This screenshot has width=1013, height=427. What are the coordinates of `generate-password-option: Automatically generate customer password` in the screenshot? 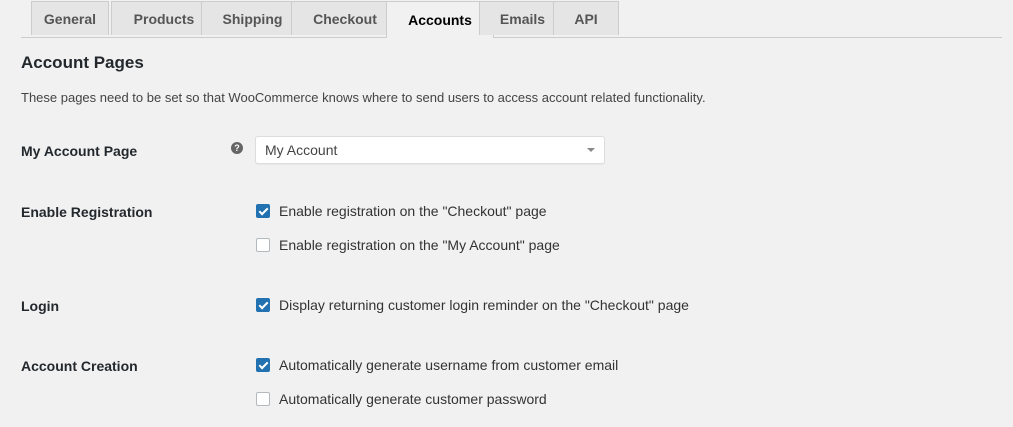 It's located at (401, 399).